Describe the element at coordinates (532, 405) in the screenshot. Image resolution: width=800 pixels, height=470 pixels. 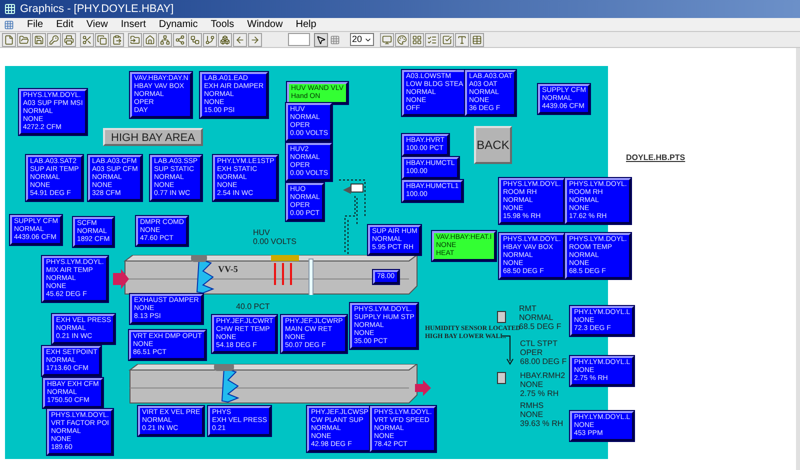
I see `reading-text: RMHS` at that location.